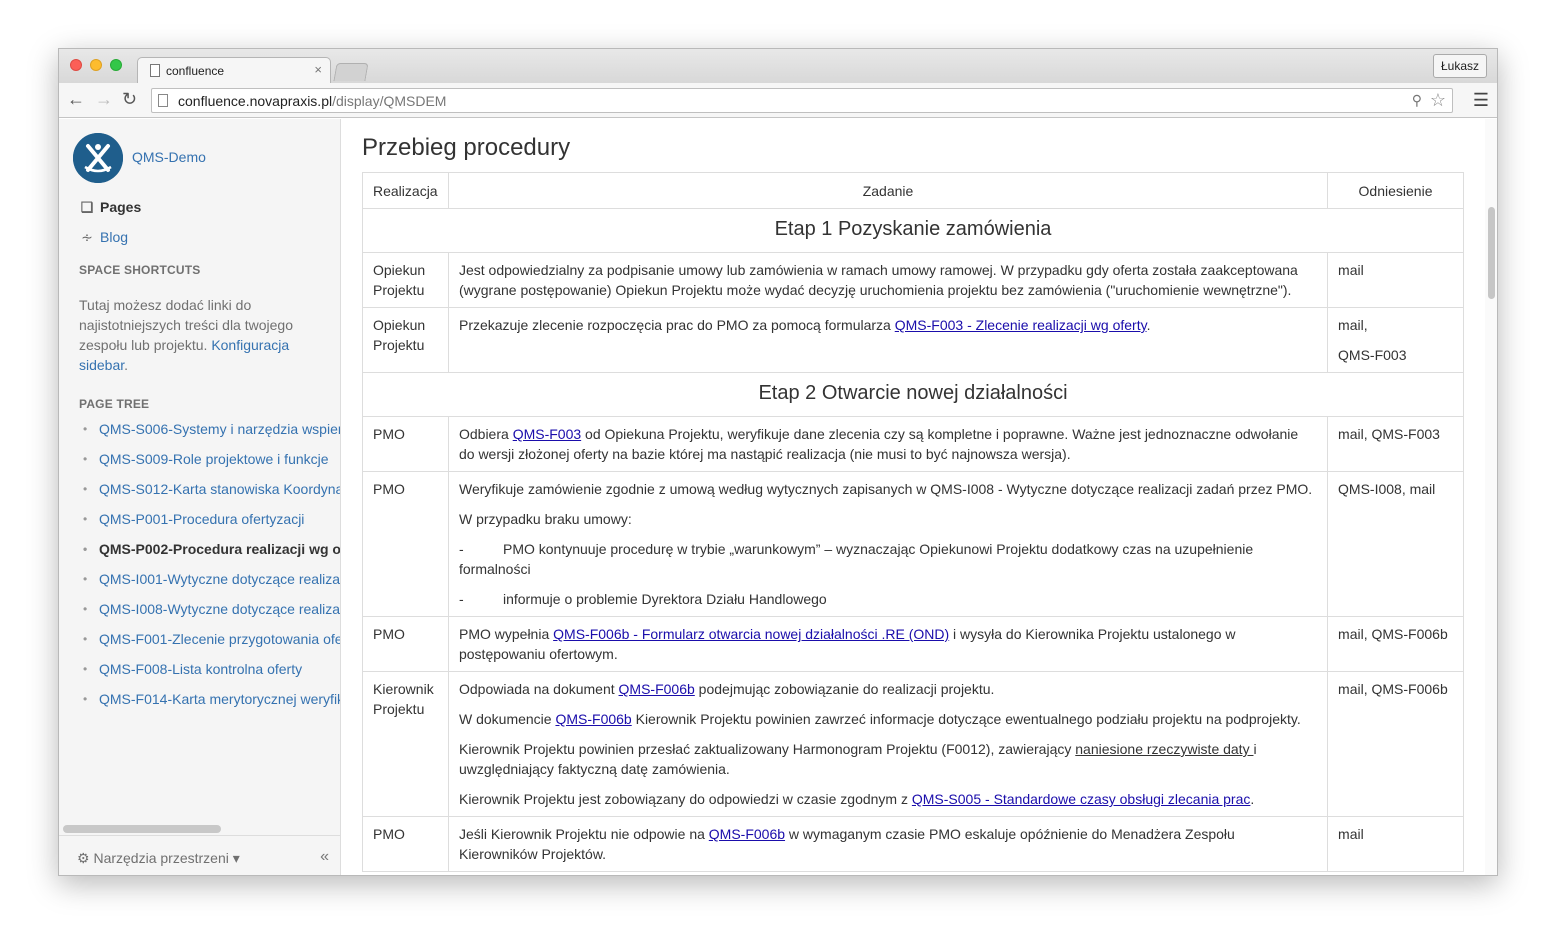 Image resolution: width=1555 pixels, height=926 pixels. What do you see at coordinates (1021, 325) in the screenshot?
I see `doc-link: QMS-F003 - Zlecenie realizacji wg oferty` at bounding box center [1021, 325].